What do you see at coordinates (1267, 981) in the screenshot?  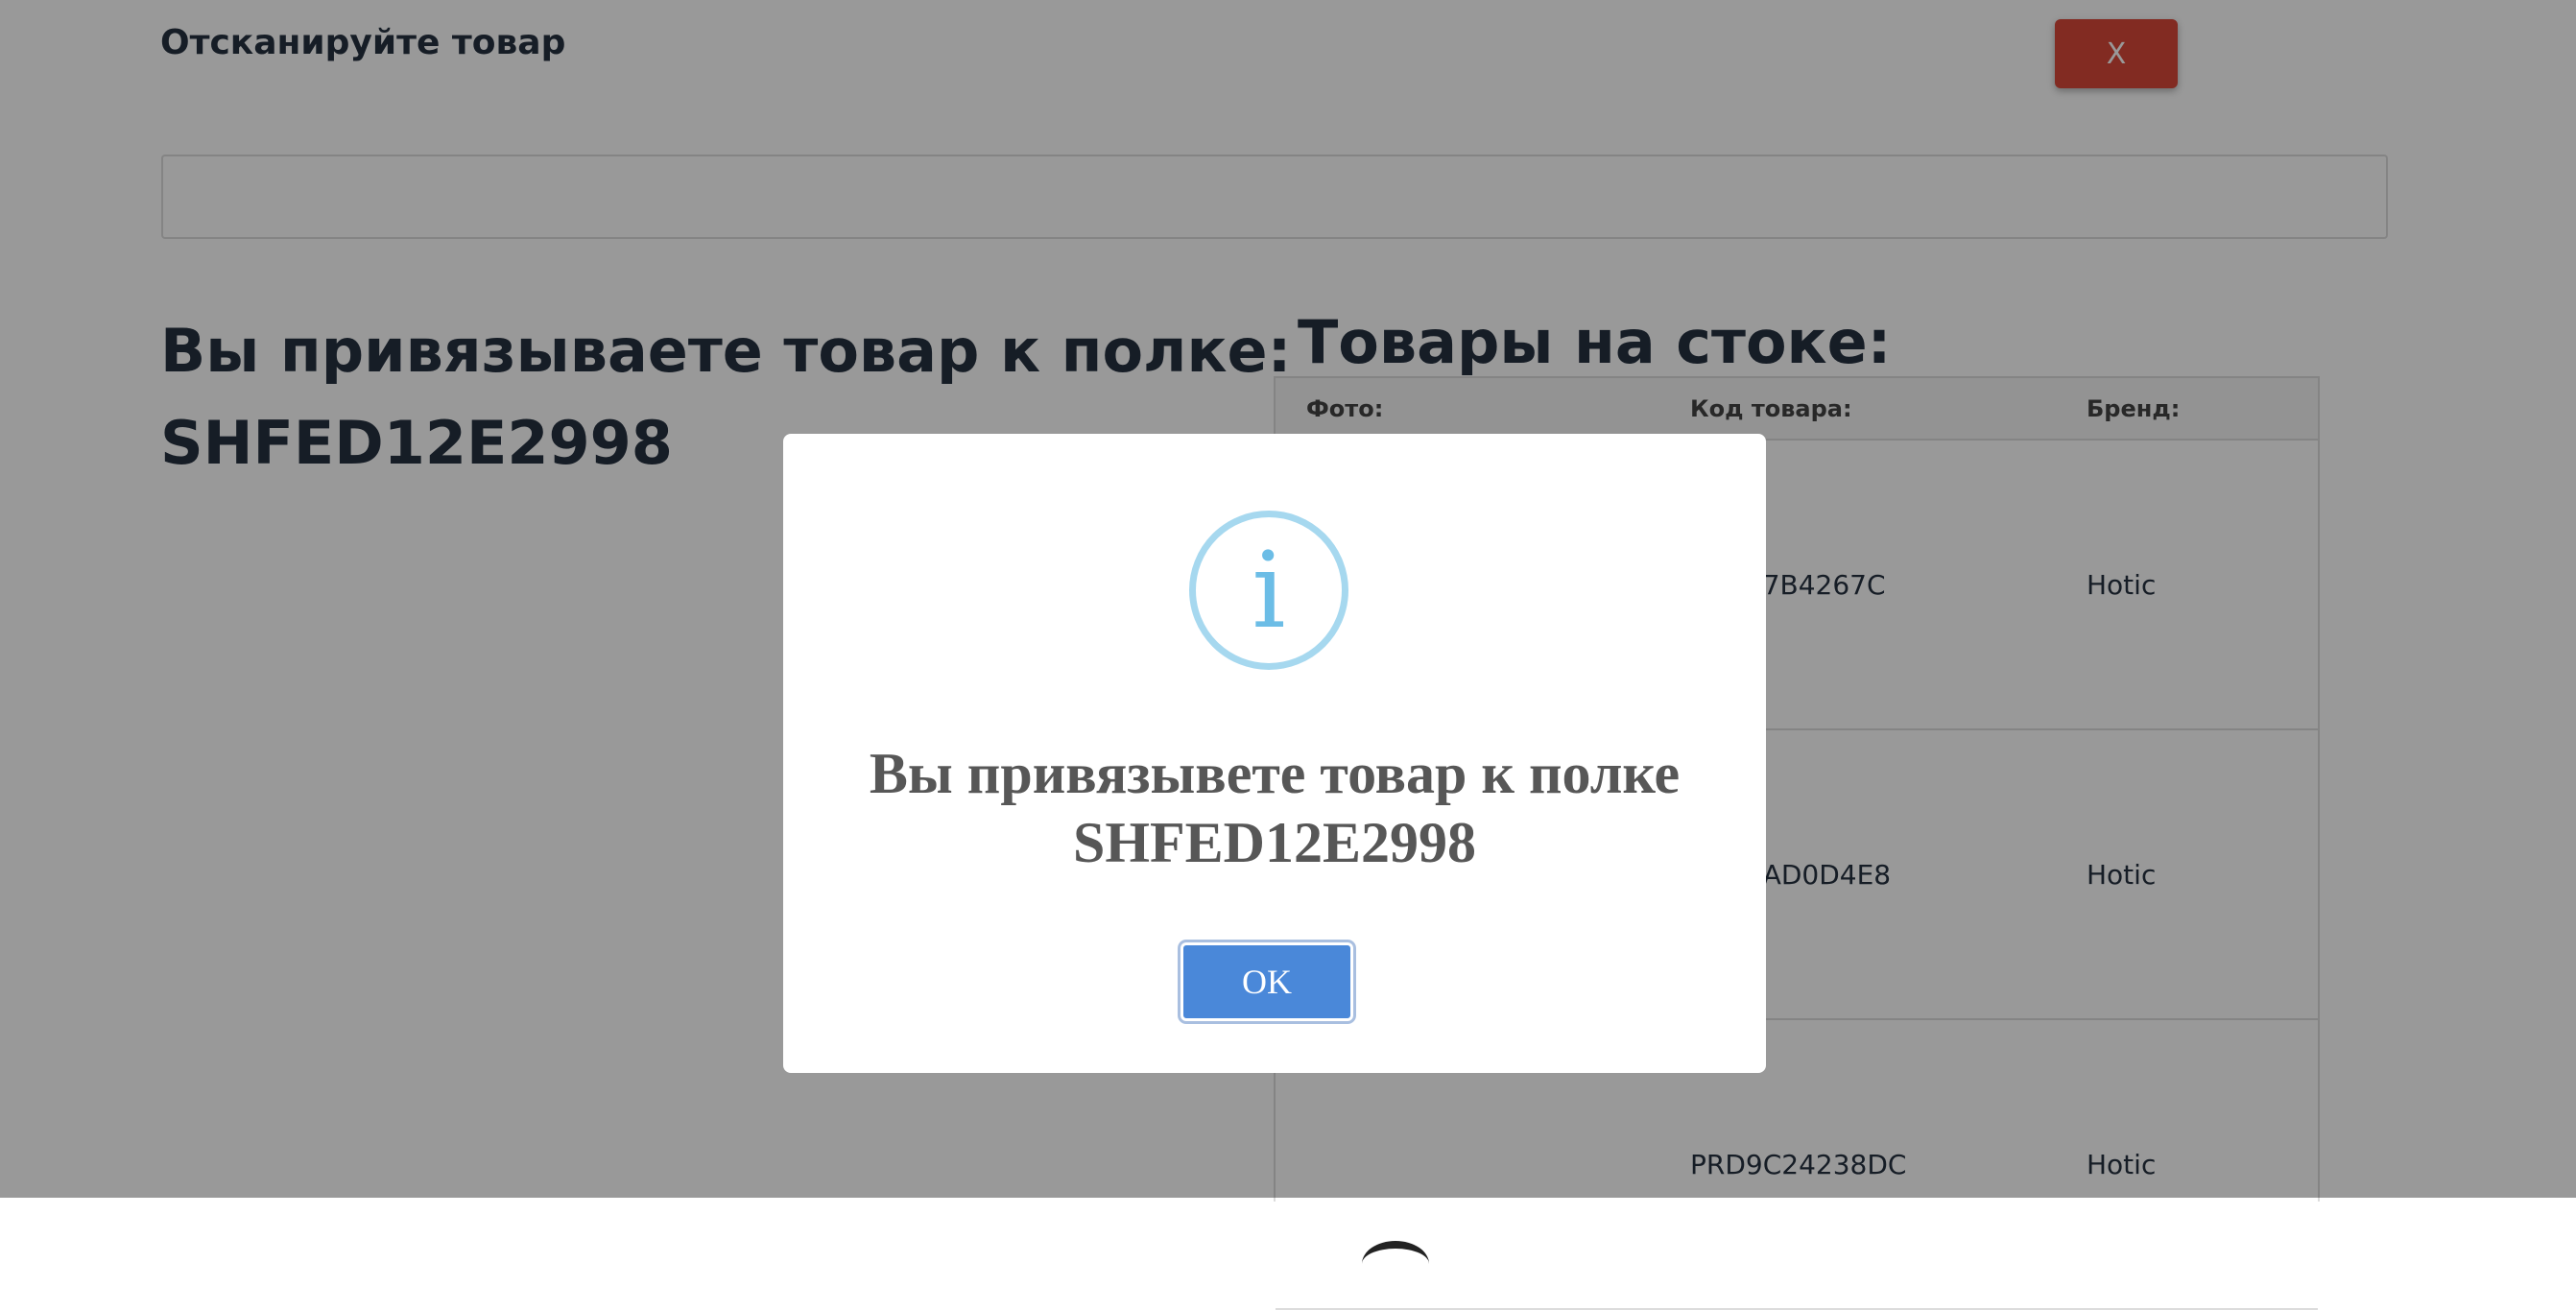 I see `ok-button: OK` at bounding box center [1267, 981].